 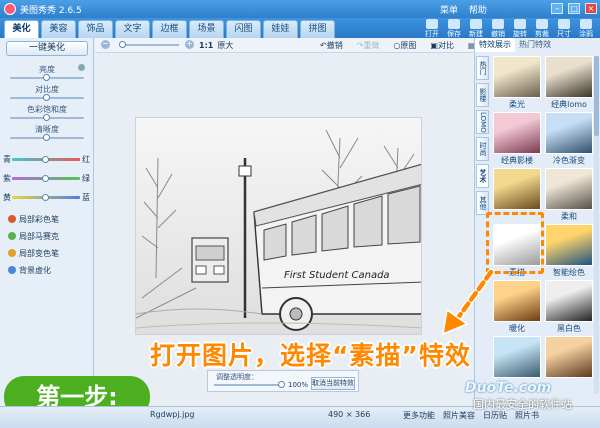 I want to click on more-features-link: 更多功能, so click(x=419, y=415).